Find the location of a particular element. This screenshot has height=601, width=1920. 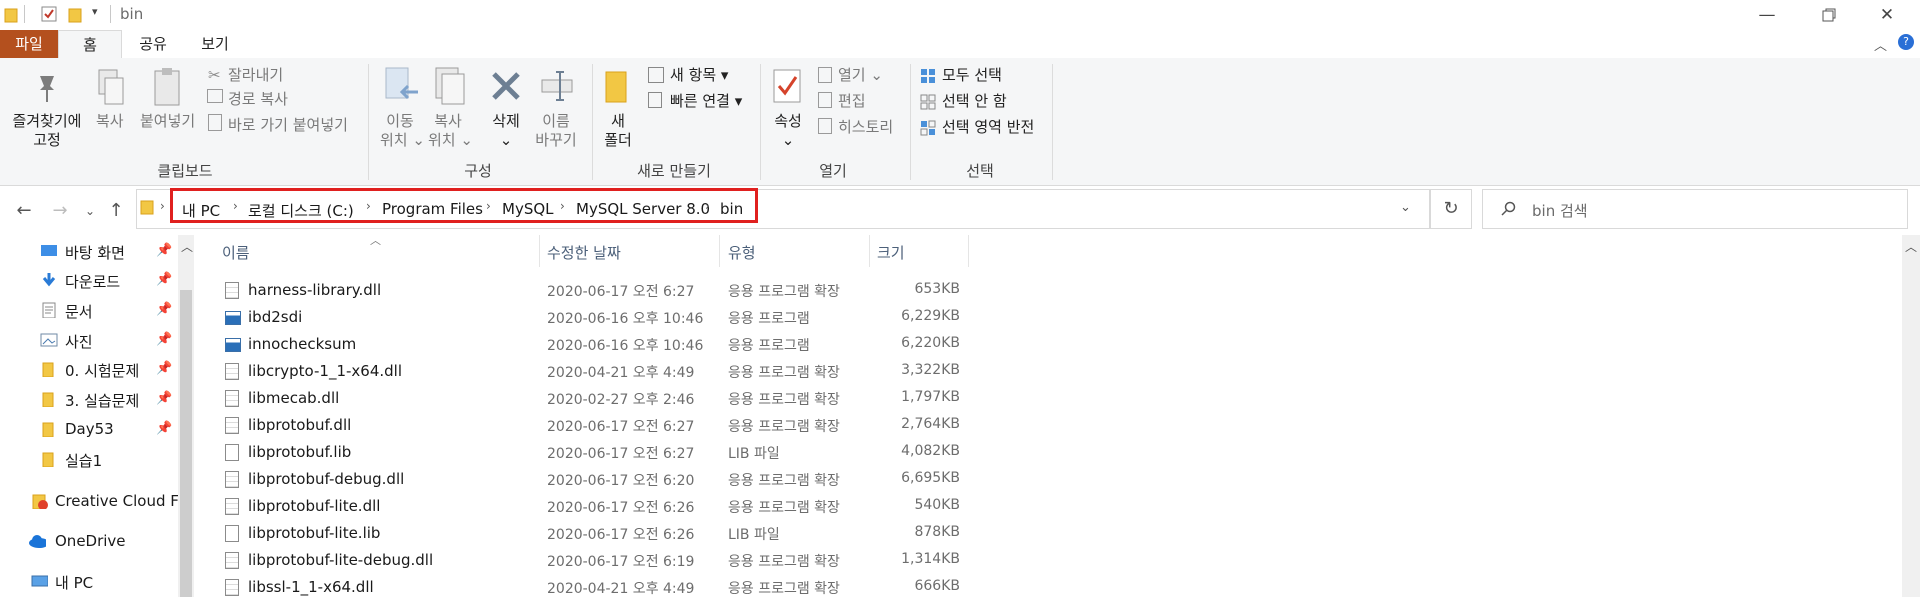

file-list-scrollbar is located at coordinates (1911, 416).